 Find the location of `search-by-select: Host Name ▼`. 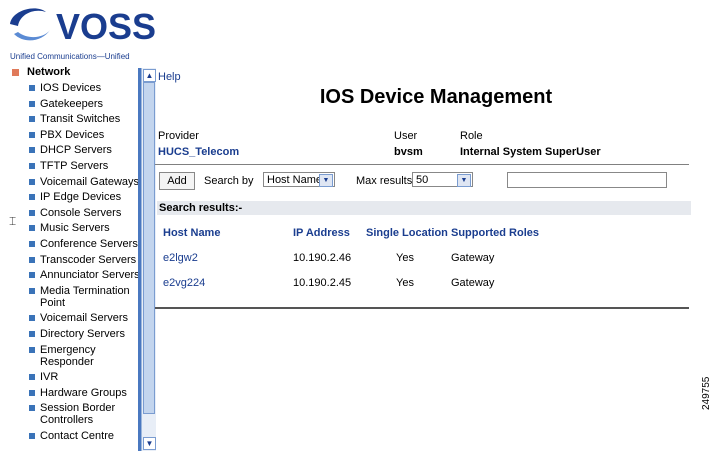

search-by-select: Host Name ▼ is located at coordinates (299, 179).